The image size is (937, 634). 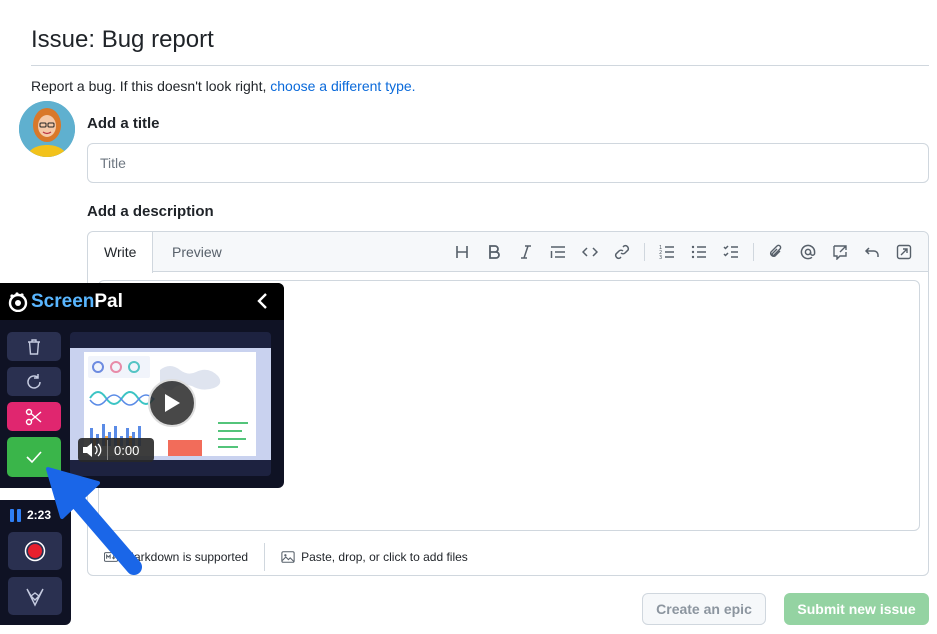 I want to click on task-list-icon, so click(x=731, y=252).